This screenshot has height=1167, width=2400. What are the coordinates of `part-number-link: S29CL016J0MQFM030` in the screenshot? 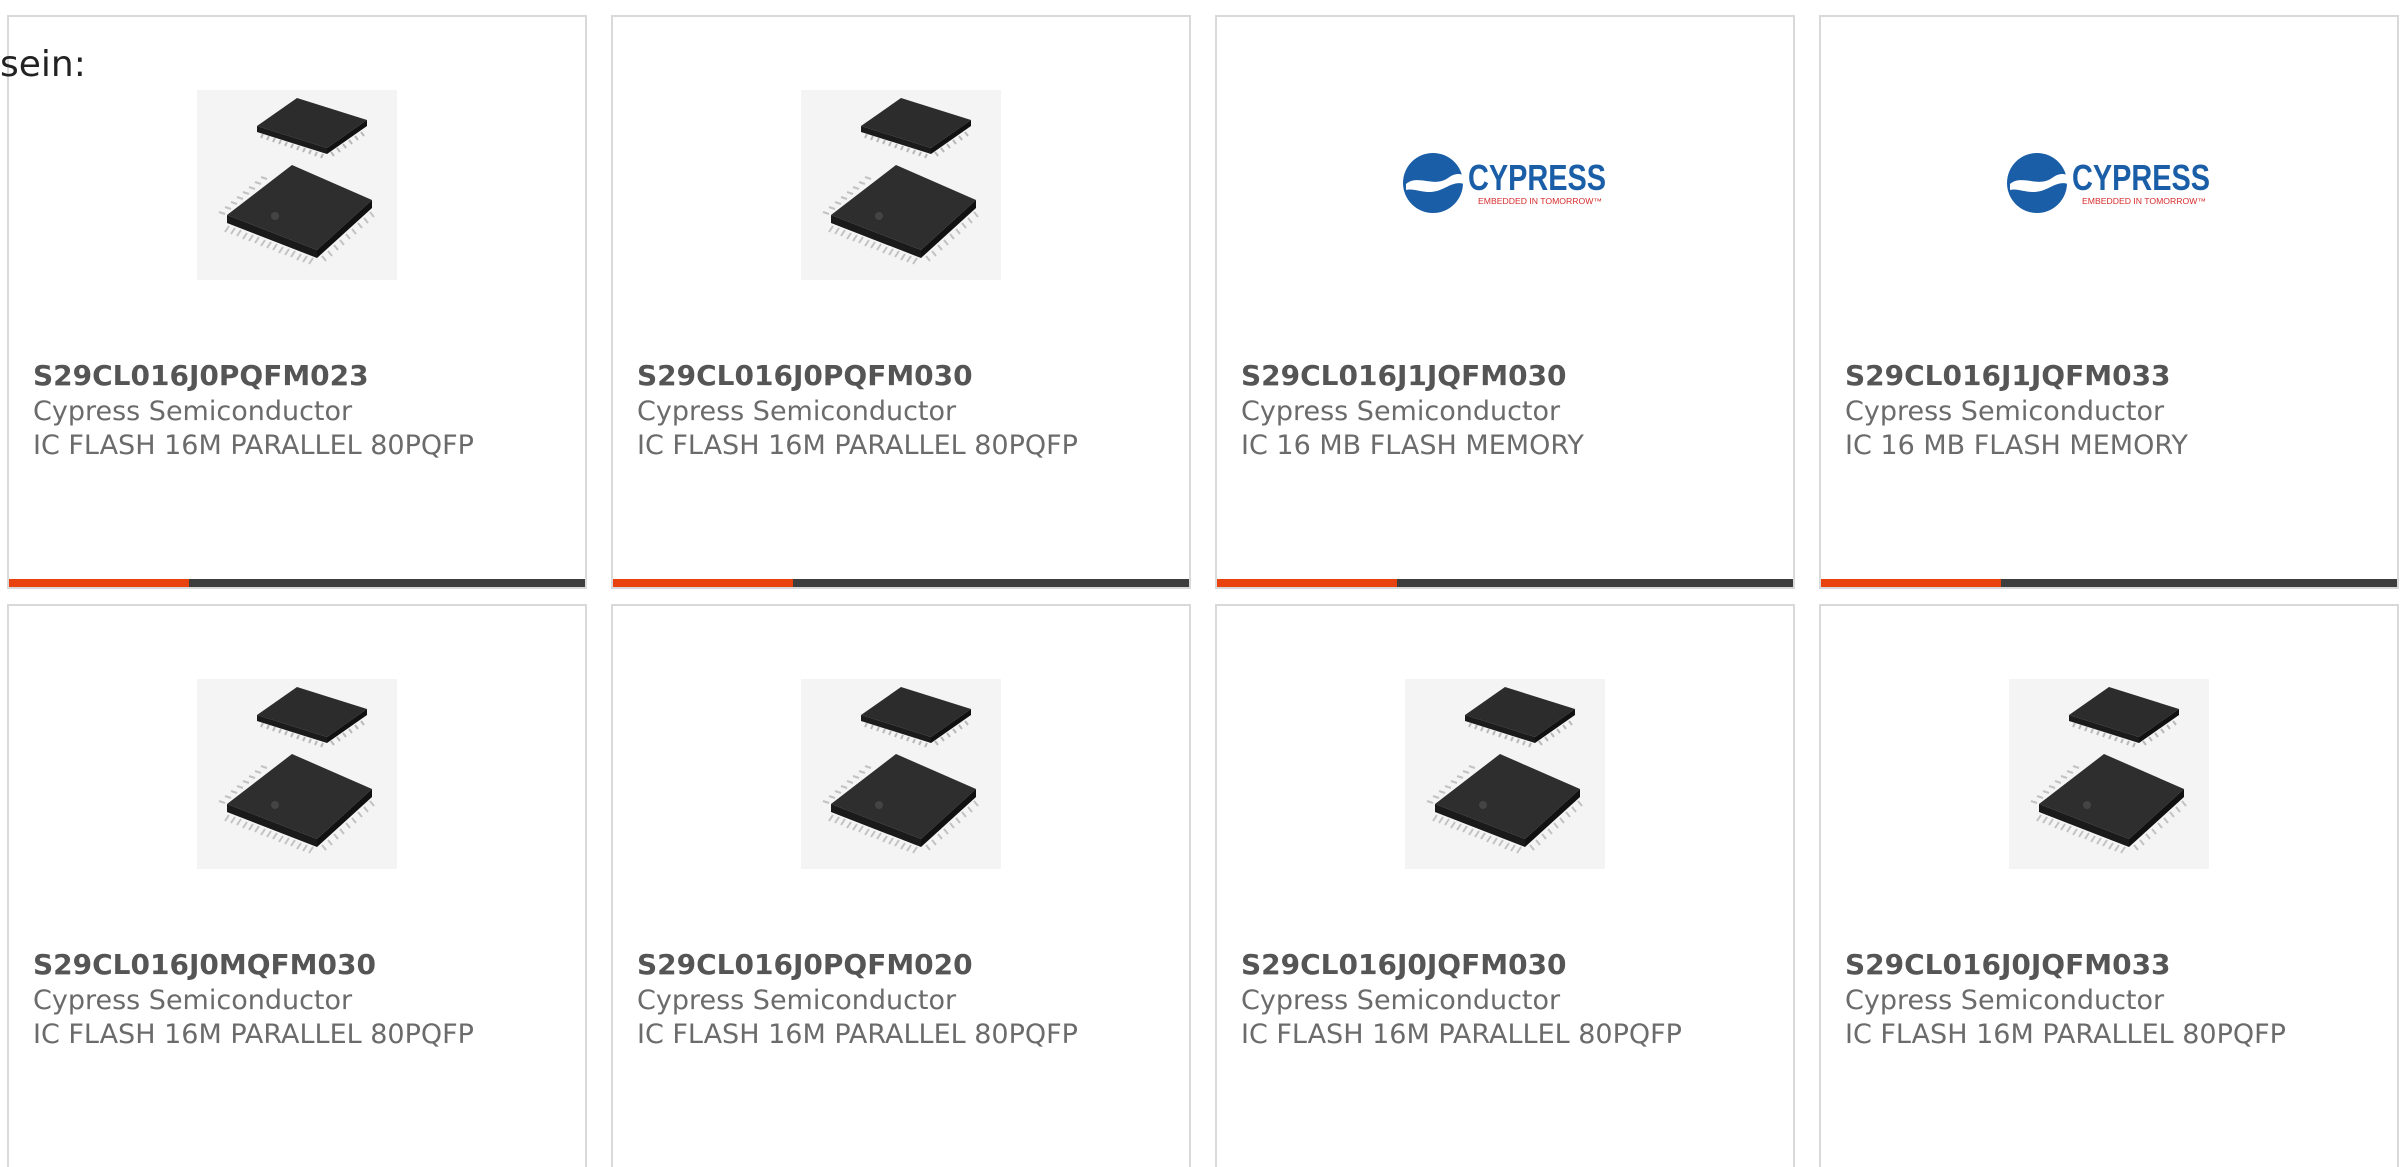 It's located at (304, 965).